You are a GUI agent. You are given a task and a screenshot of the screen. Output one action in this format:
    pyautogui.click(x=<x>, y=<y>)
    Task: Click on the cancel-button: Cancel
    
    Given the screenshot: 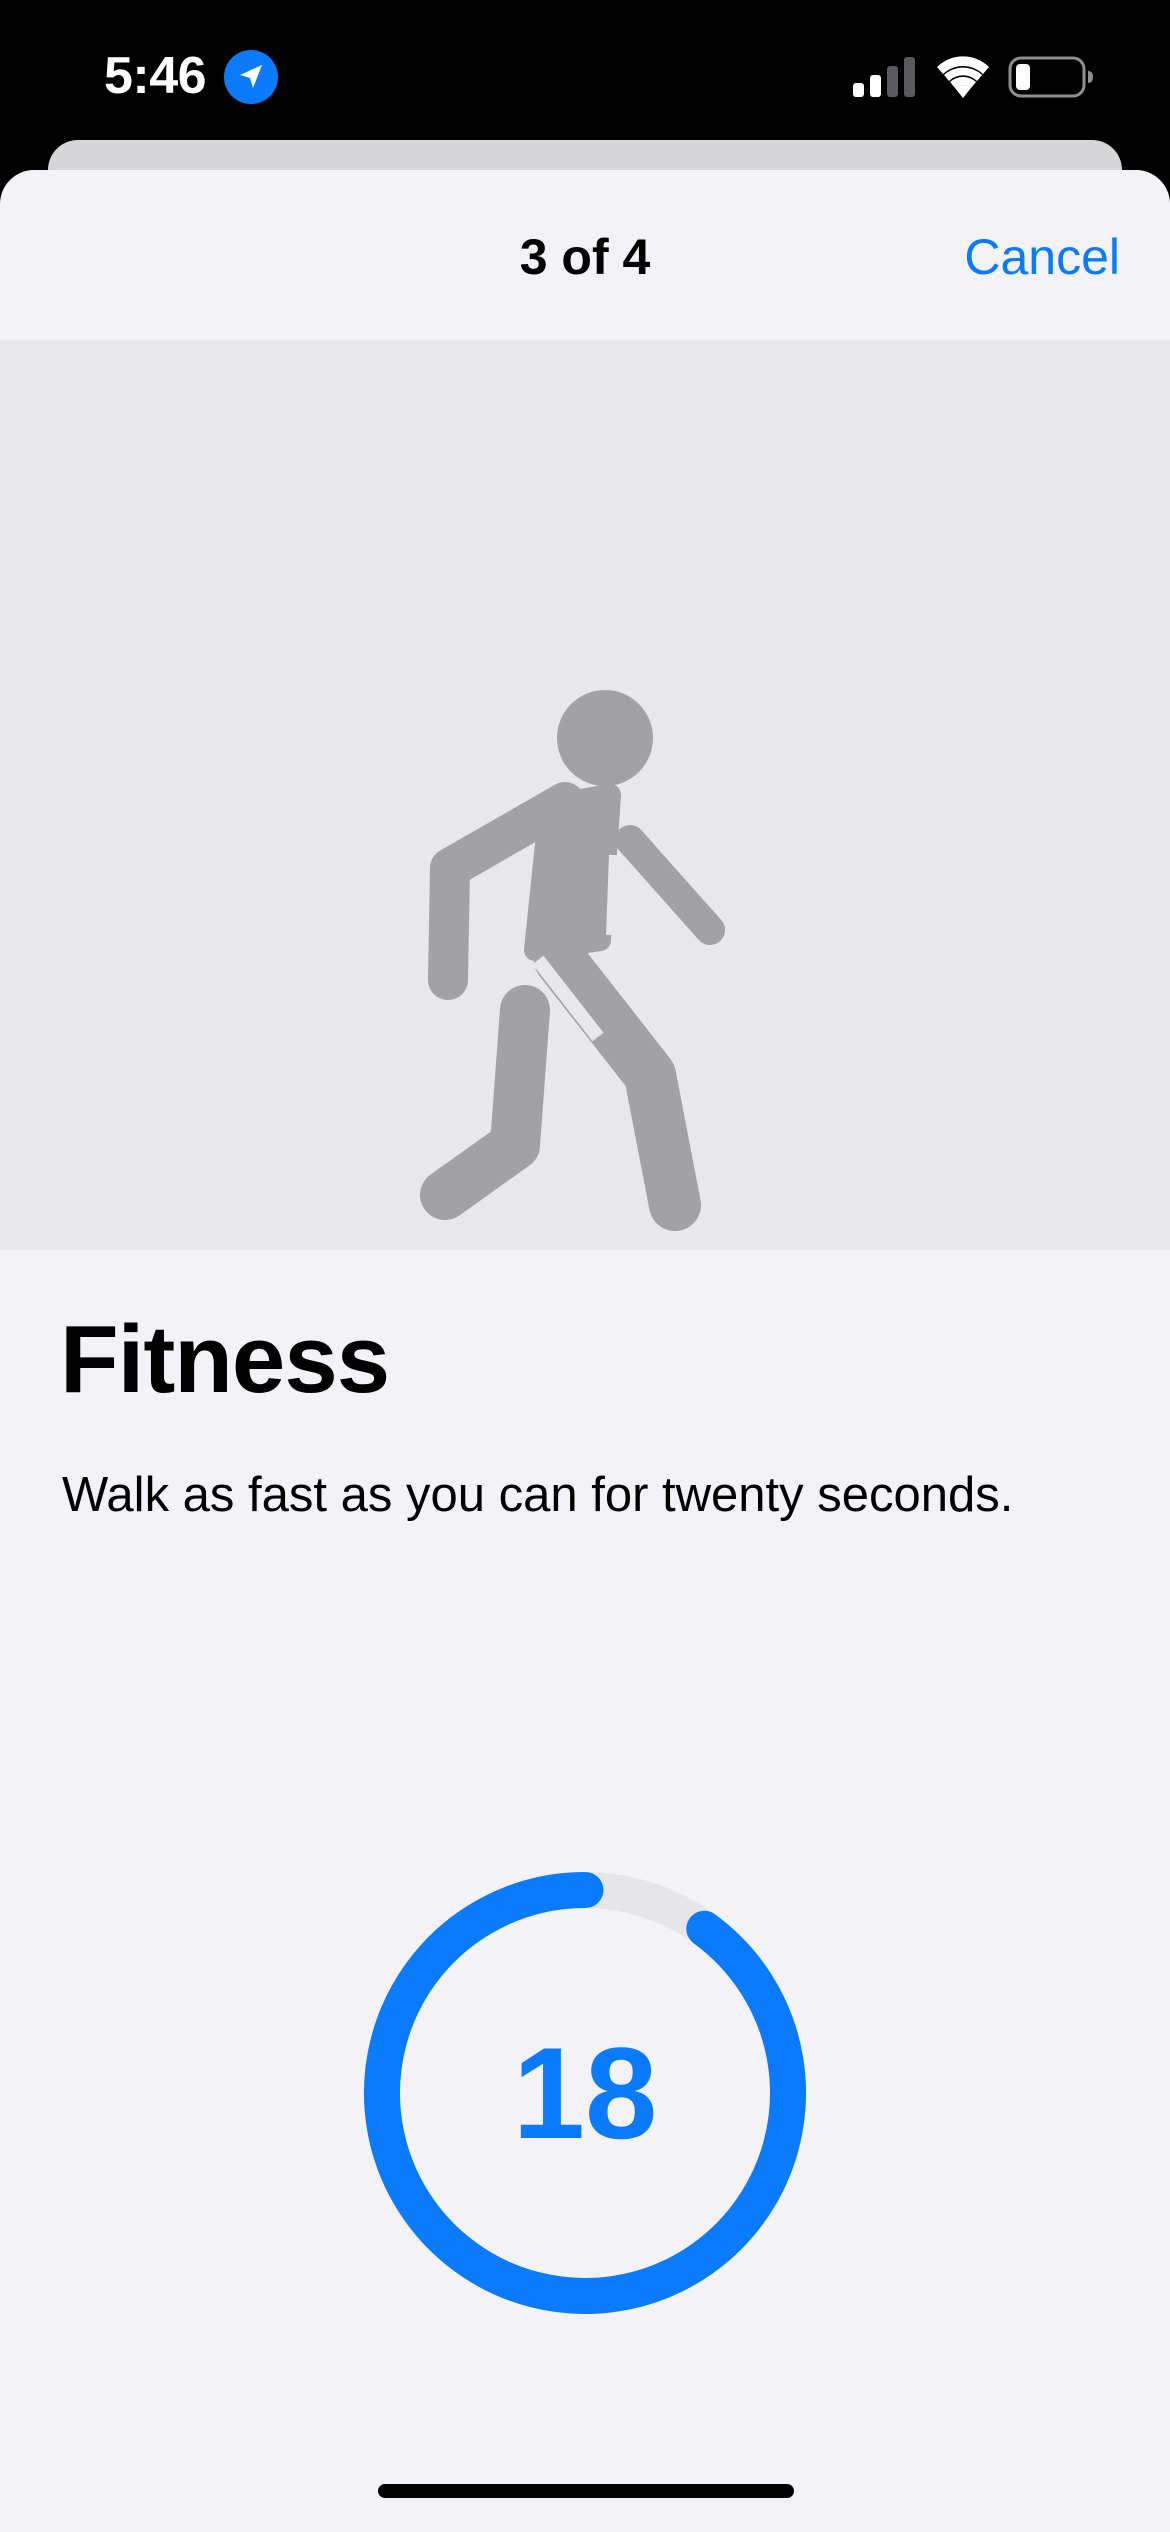 What is the action you would take?
    pyautogui.click(x=1042, y=257)
    